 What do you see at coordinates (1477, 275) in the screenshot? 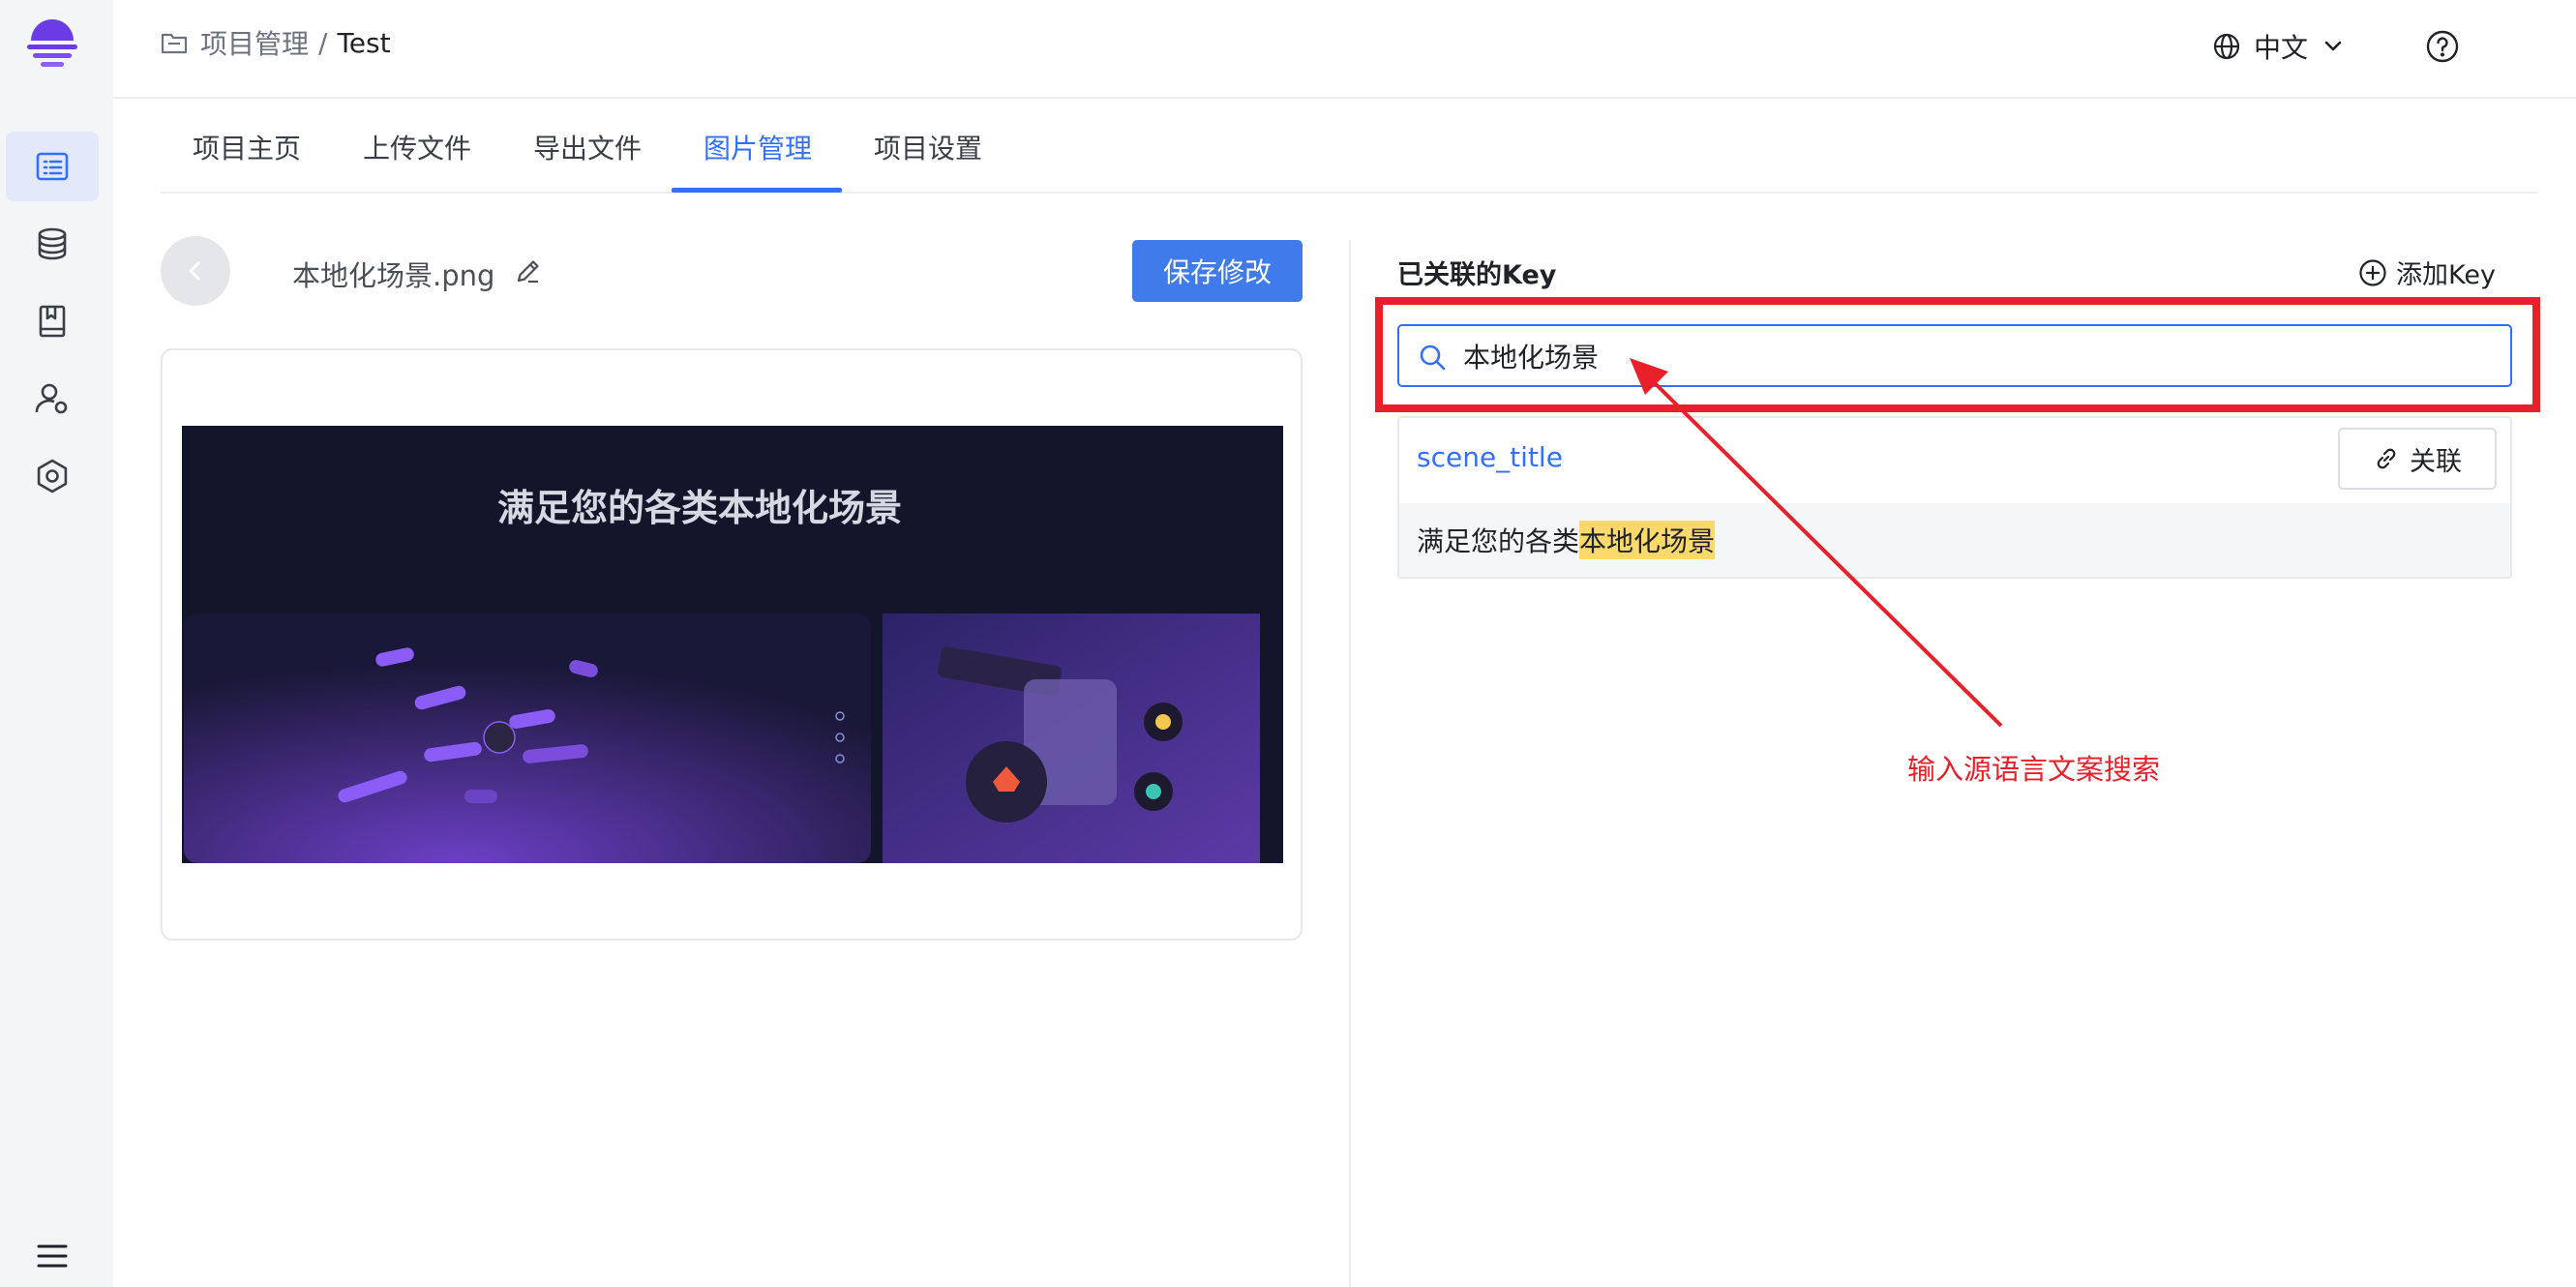
I see `linked-keys-title: 已关联的Key` at bounding box center [1477, 275].